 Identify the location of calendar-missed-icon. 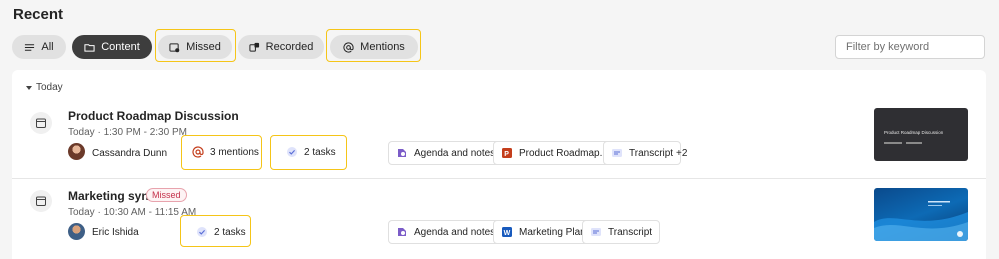
(174, 47).